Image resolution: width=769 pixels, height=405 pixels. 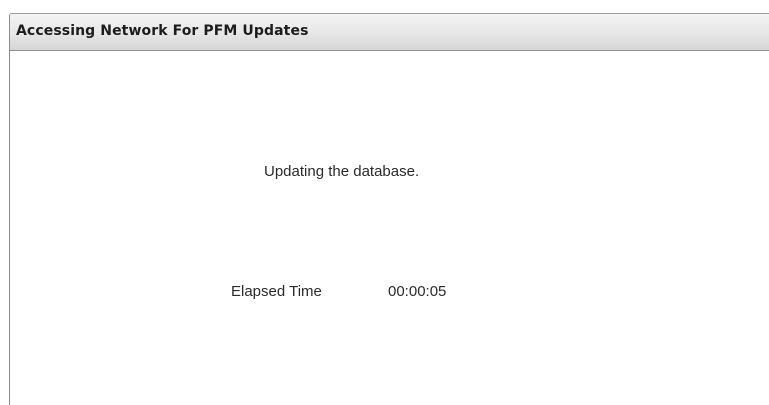 I want to click on dialog-title-bar: Accessing Network For PFM Updates, so click(x=389, y=32).